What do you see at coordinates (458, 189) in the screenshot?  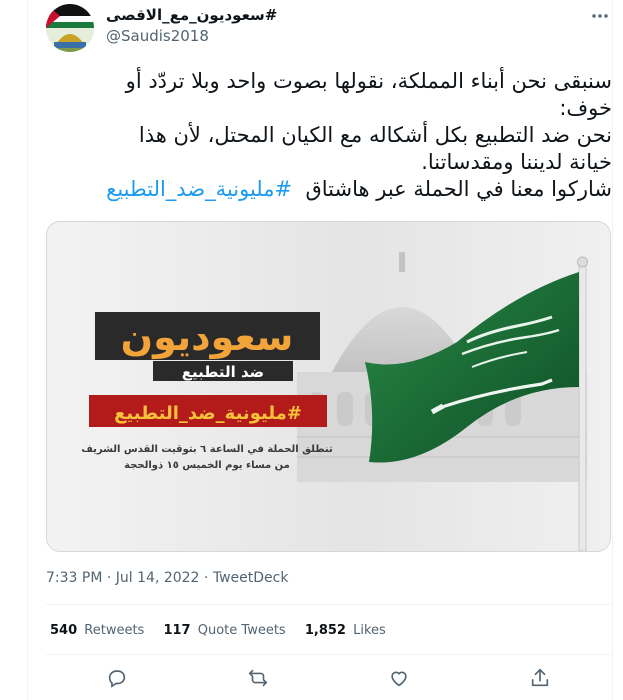 I see `tweet-line-text: شاركوا معنا في الحملة عبر هاشتاق` at bounding box center [458, 189].